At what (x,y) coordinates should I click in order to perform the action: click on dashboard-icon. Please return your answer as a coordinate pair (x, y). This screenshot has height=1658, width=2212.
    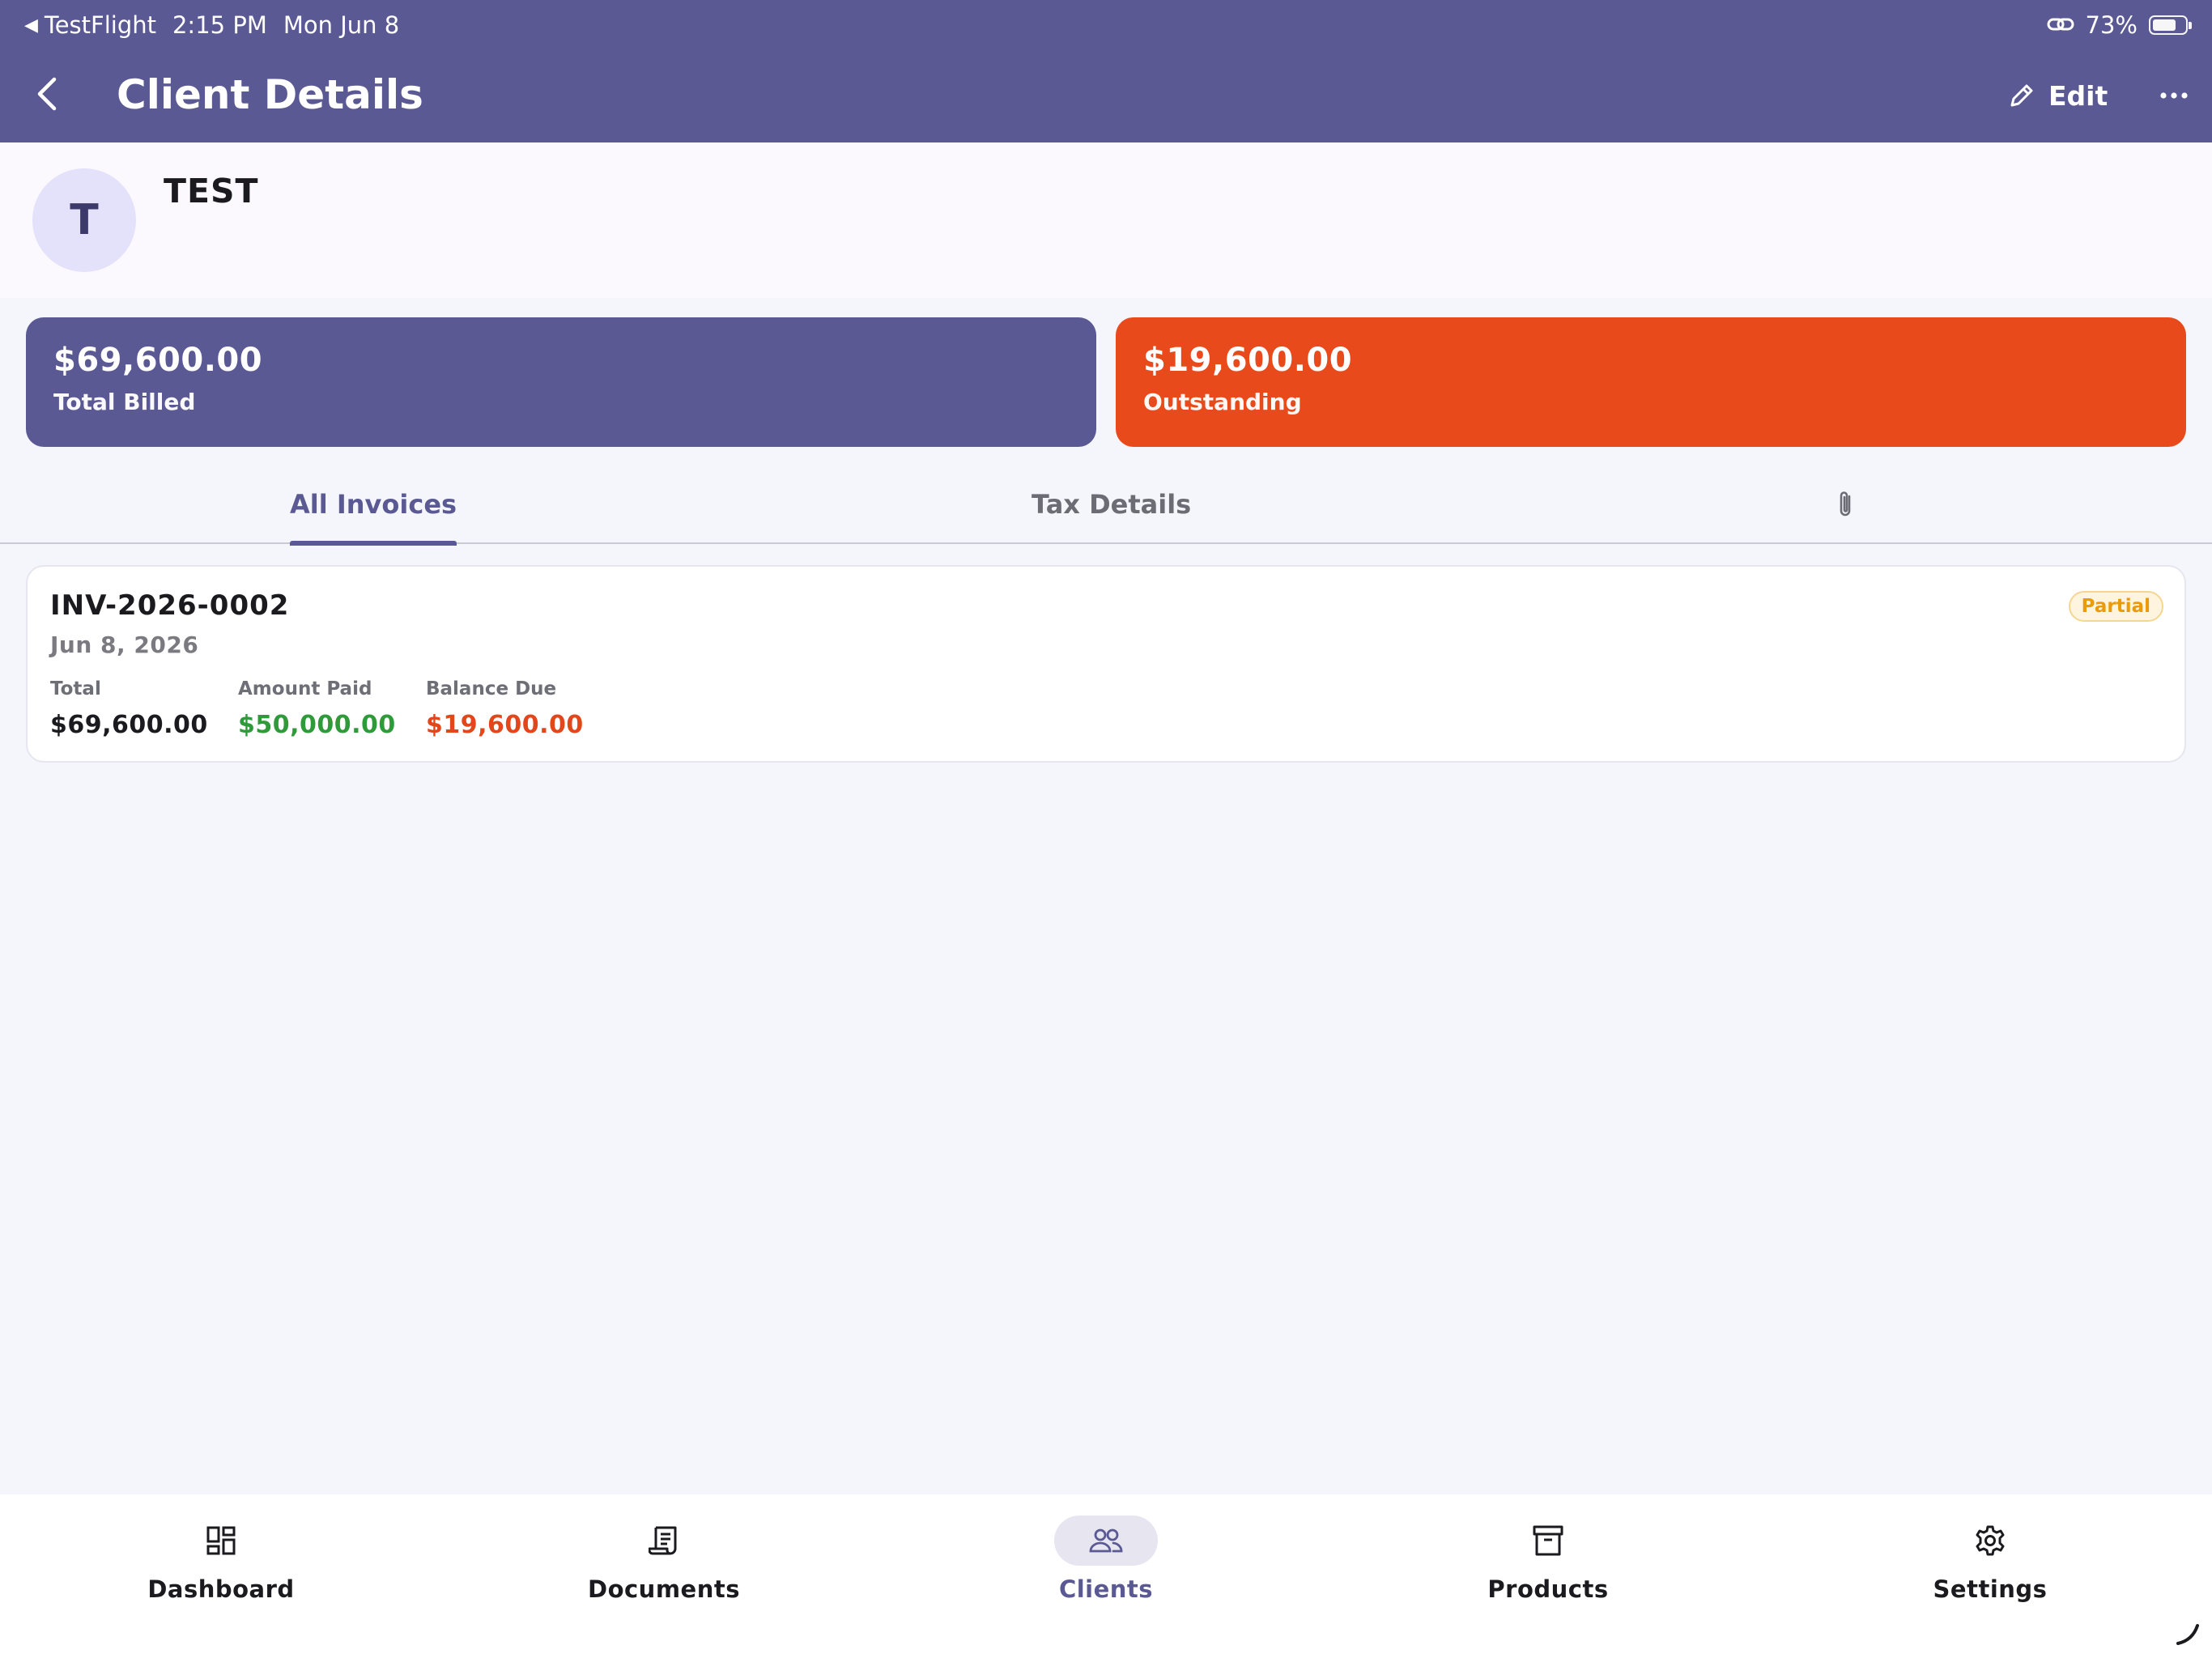
    Looking at the image, I should click on (221, 1540).